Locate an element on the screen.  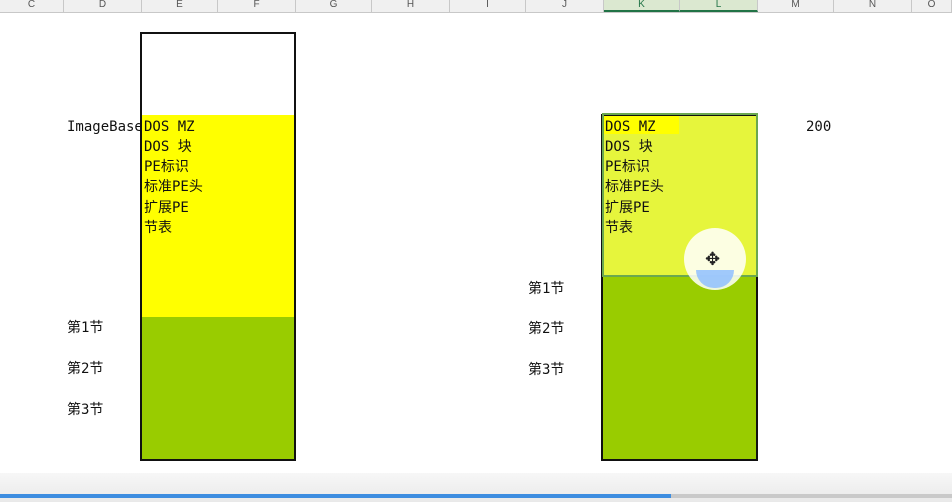
column-header-h: H is located at coordinates (411, 6).